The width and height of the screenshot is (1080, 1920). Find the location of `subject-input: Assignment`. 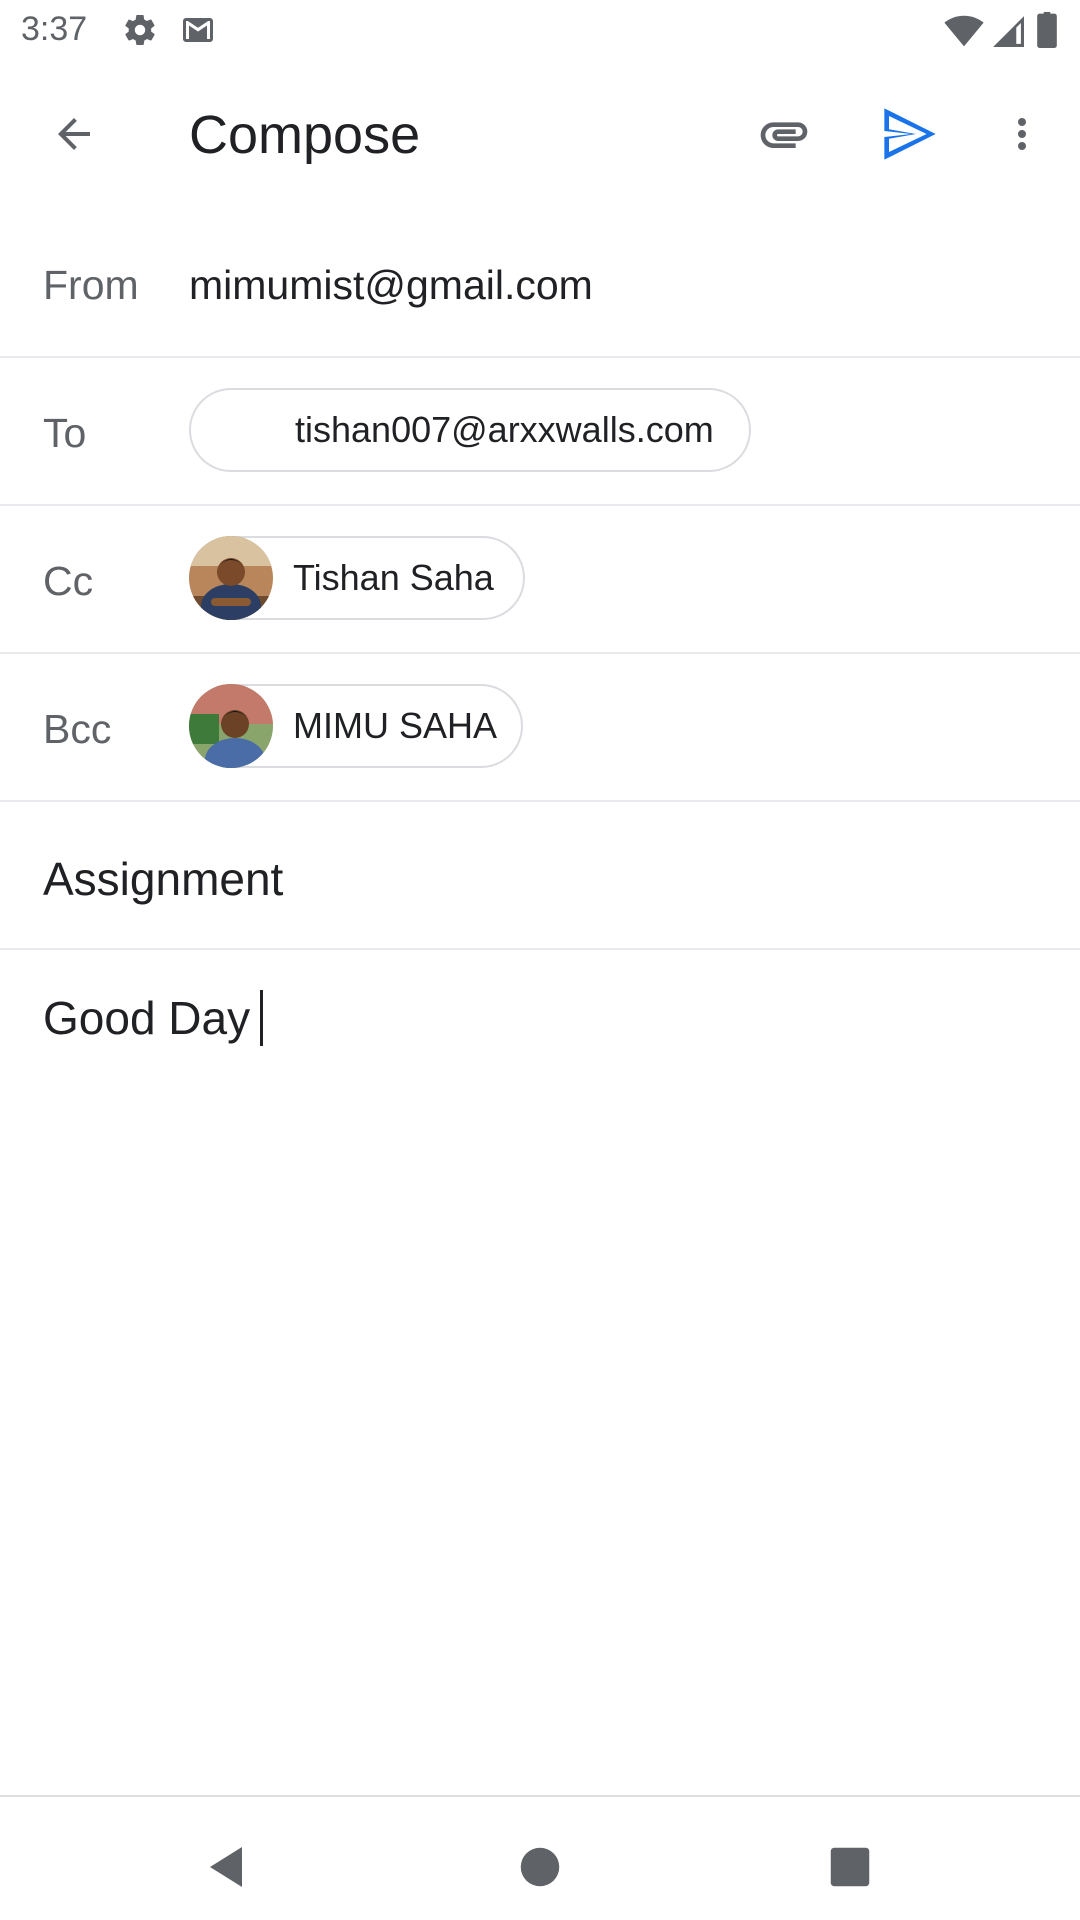

subject-input: Assignment is located at coordinates (163, 879).